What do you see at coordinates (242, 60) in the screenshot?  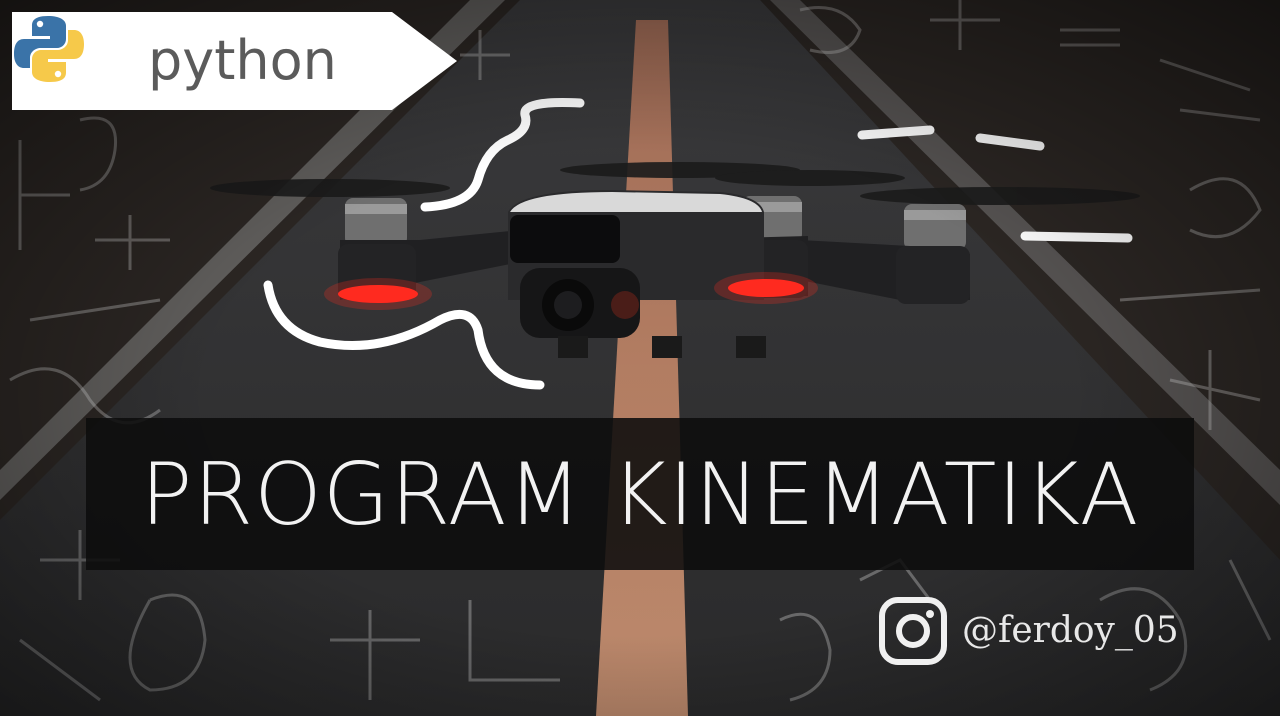 I see `python-label: python` at bounding box center [242, 60].